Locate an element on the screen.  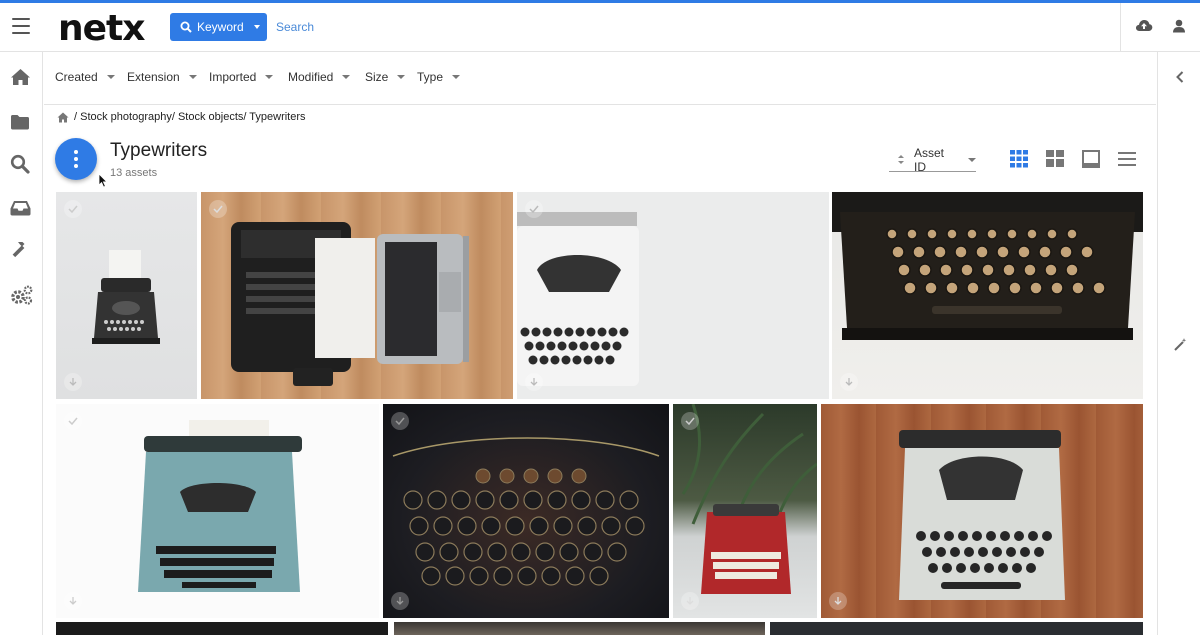
page-title: Typewriters is located at coordinates (159, 150).